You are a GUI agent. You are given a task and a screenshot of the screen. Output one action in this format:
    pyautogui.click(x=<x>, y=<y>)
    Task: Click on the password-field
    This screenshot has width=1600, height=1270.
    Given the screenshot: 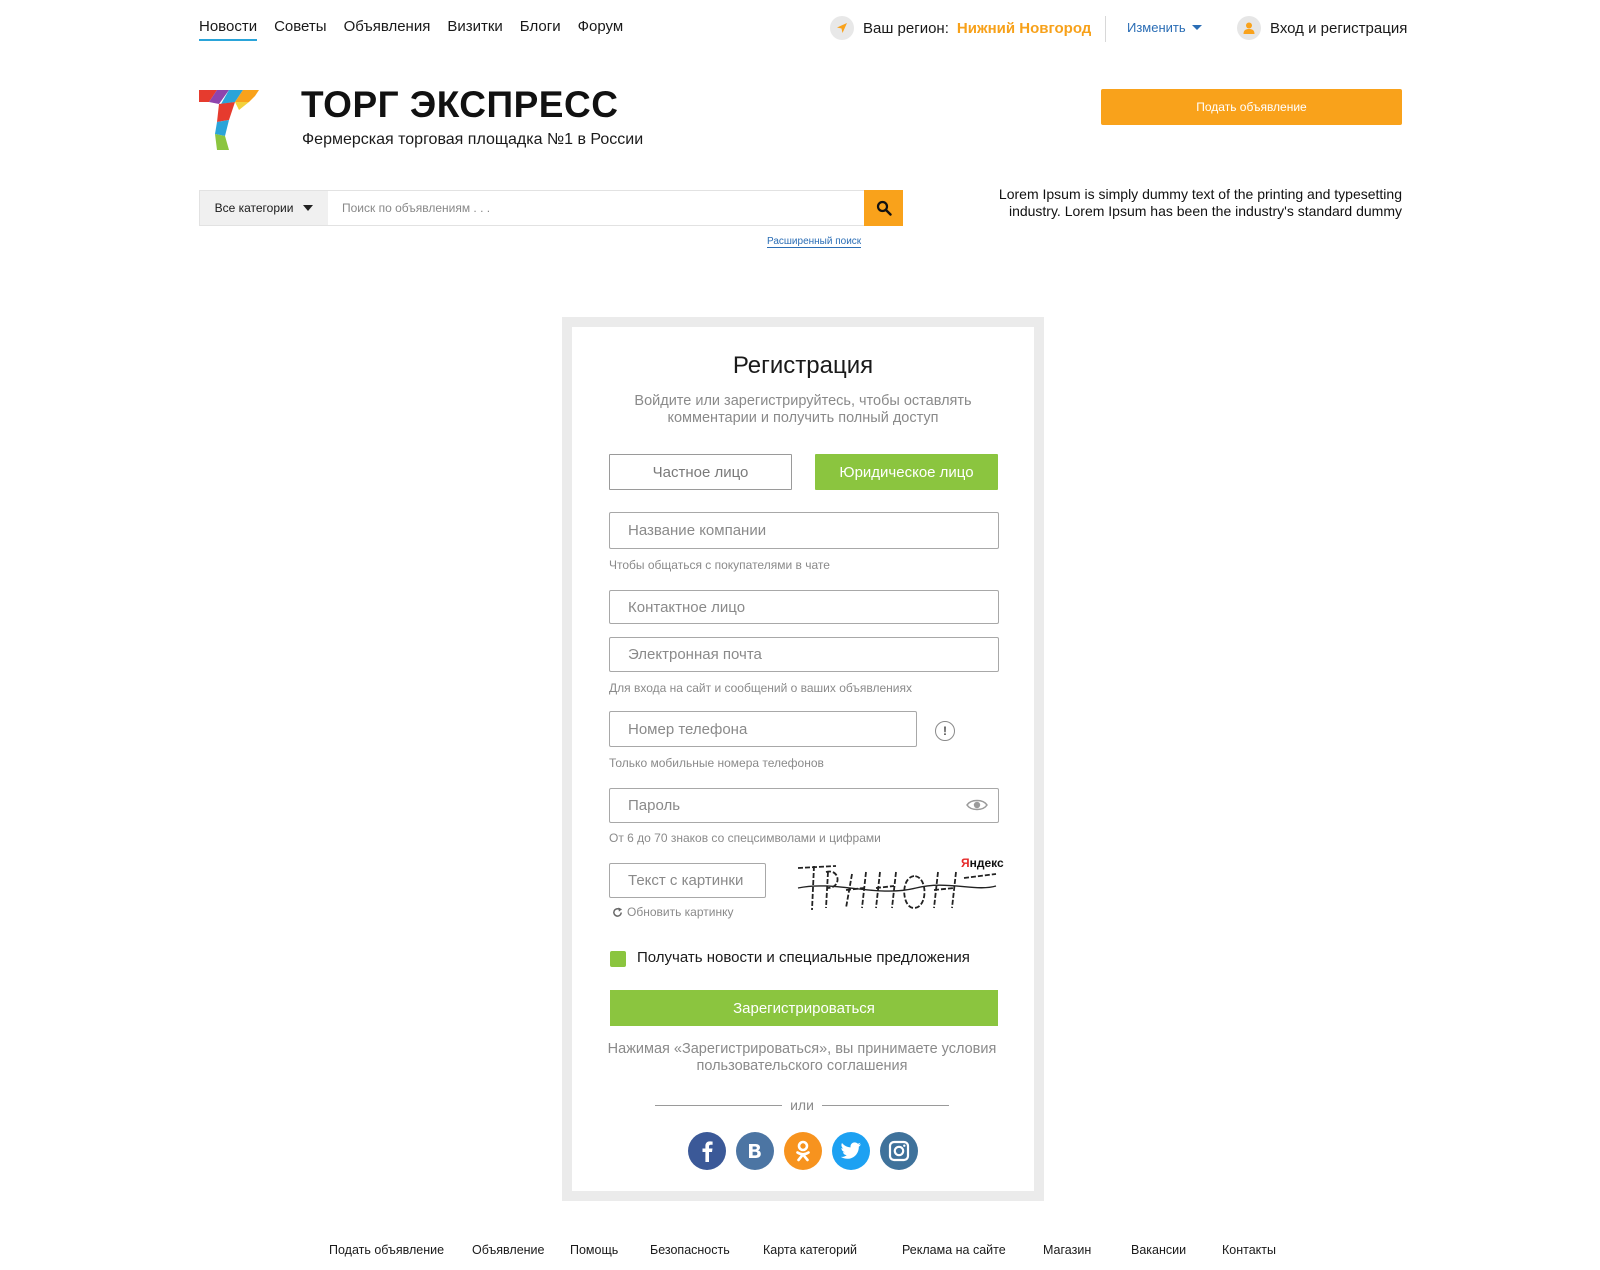 What is the action you would take?
    pyautogui.click(x=804, y=805)
    